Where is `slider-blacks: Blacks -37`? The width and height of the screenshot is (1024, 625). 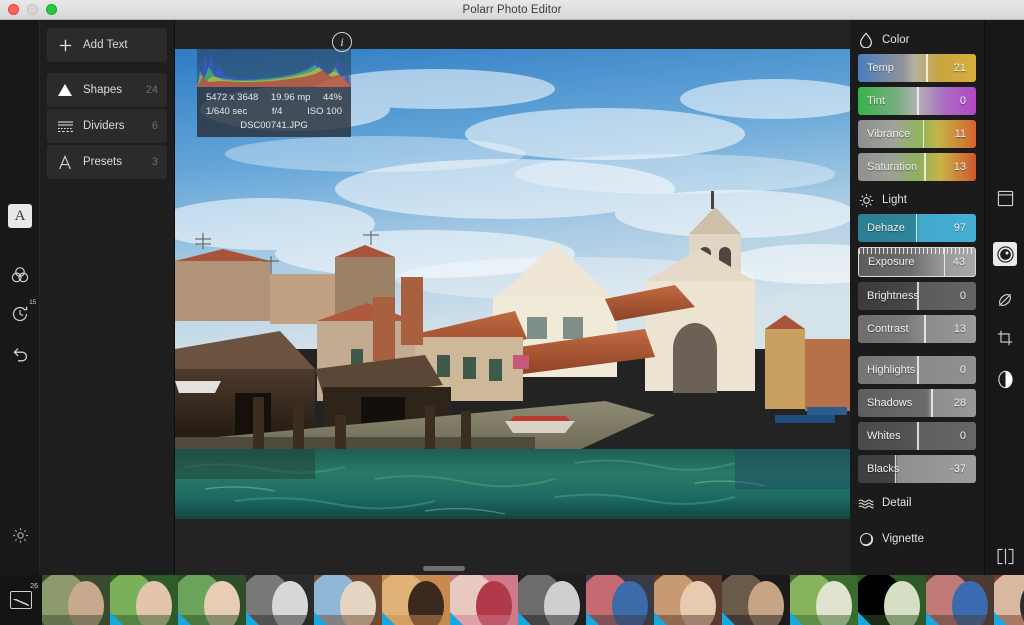 slider-blacks: Blacks -37 is located at coordinates (917, 469).